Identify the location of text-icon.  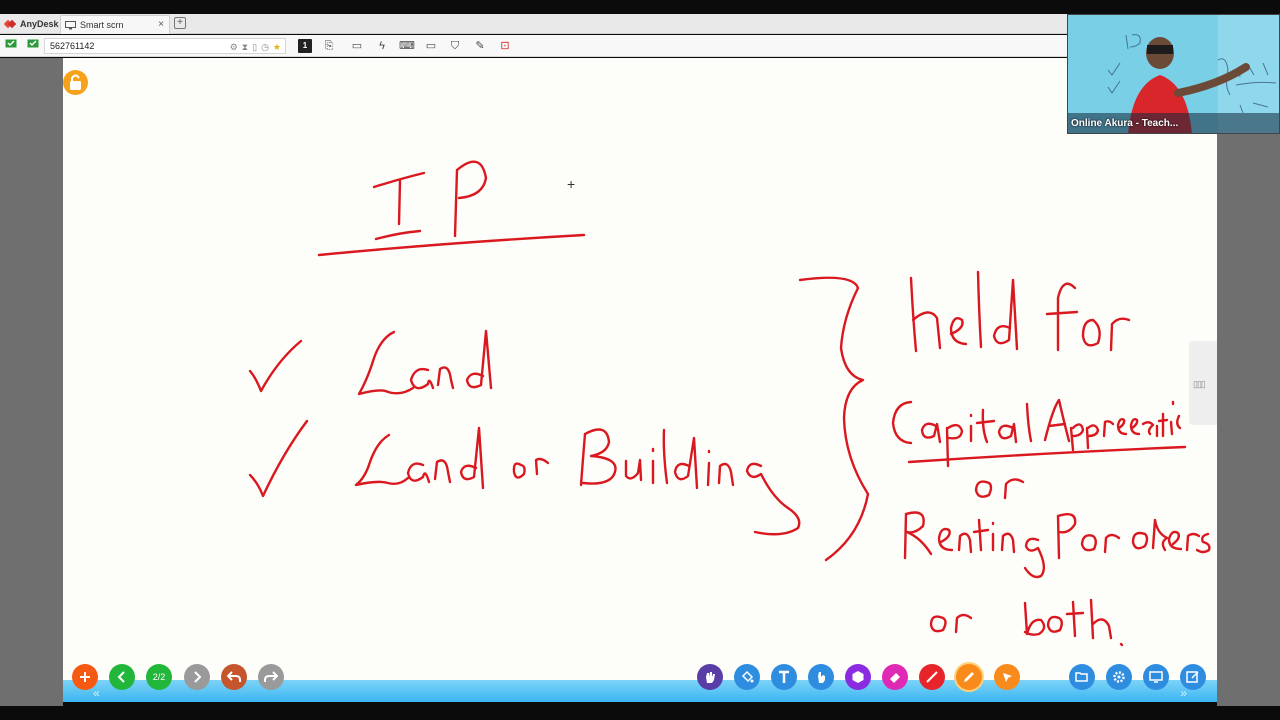
(784, 676).